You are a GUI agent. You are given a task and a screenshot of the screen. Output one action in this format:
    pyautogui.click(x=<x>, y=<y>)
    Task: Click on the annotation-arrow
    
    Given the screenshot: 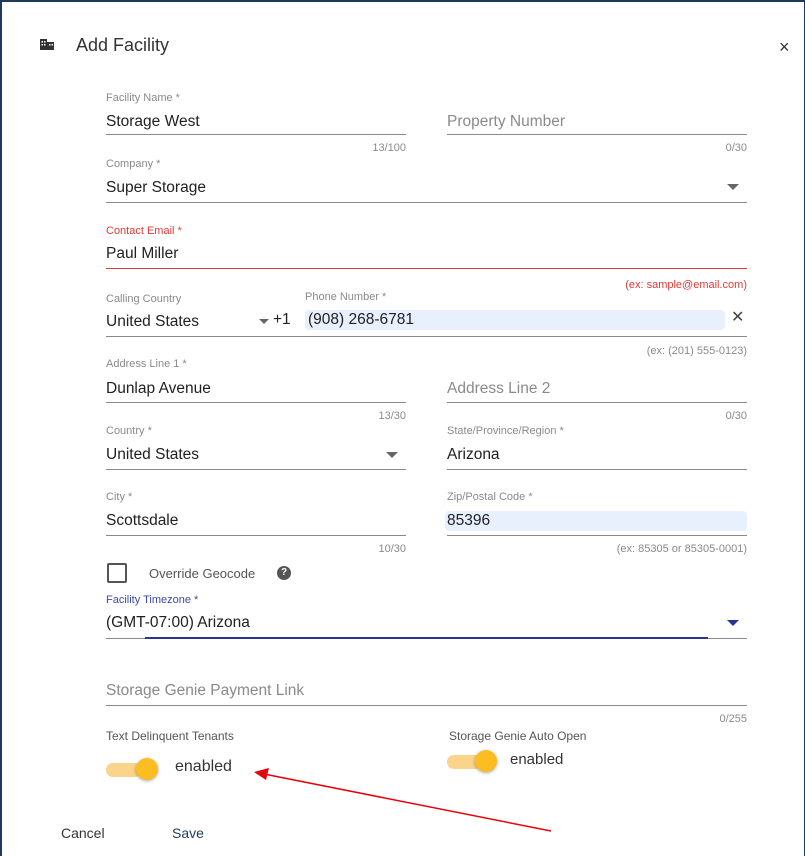 What is the action you would take?
    pyautogui.click(x=403, y=800)
    